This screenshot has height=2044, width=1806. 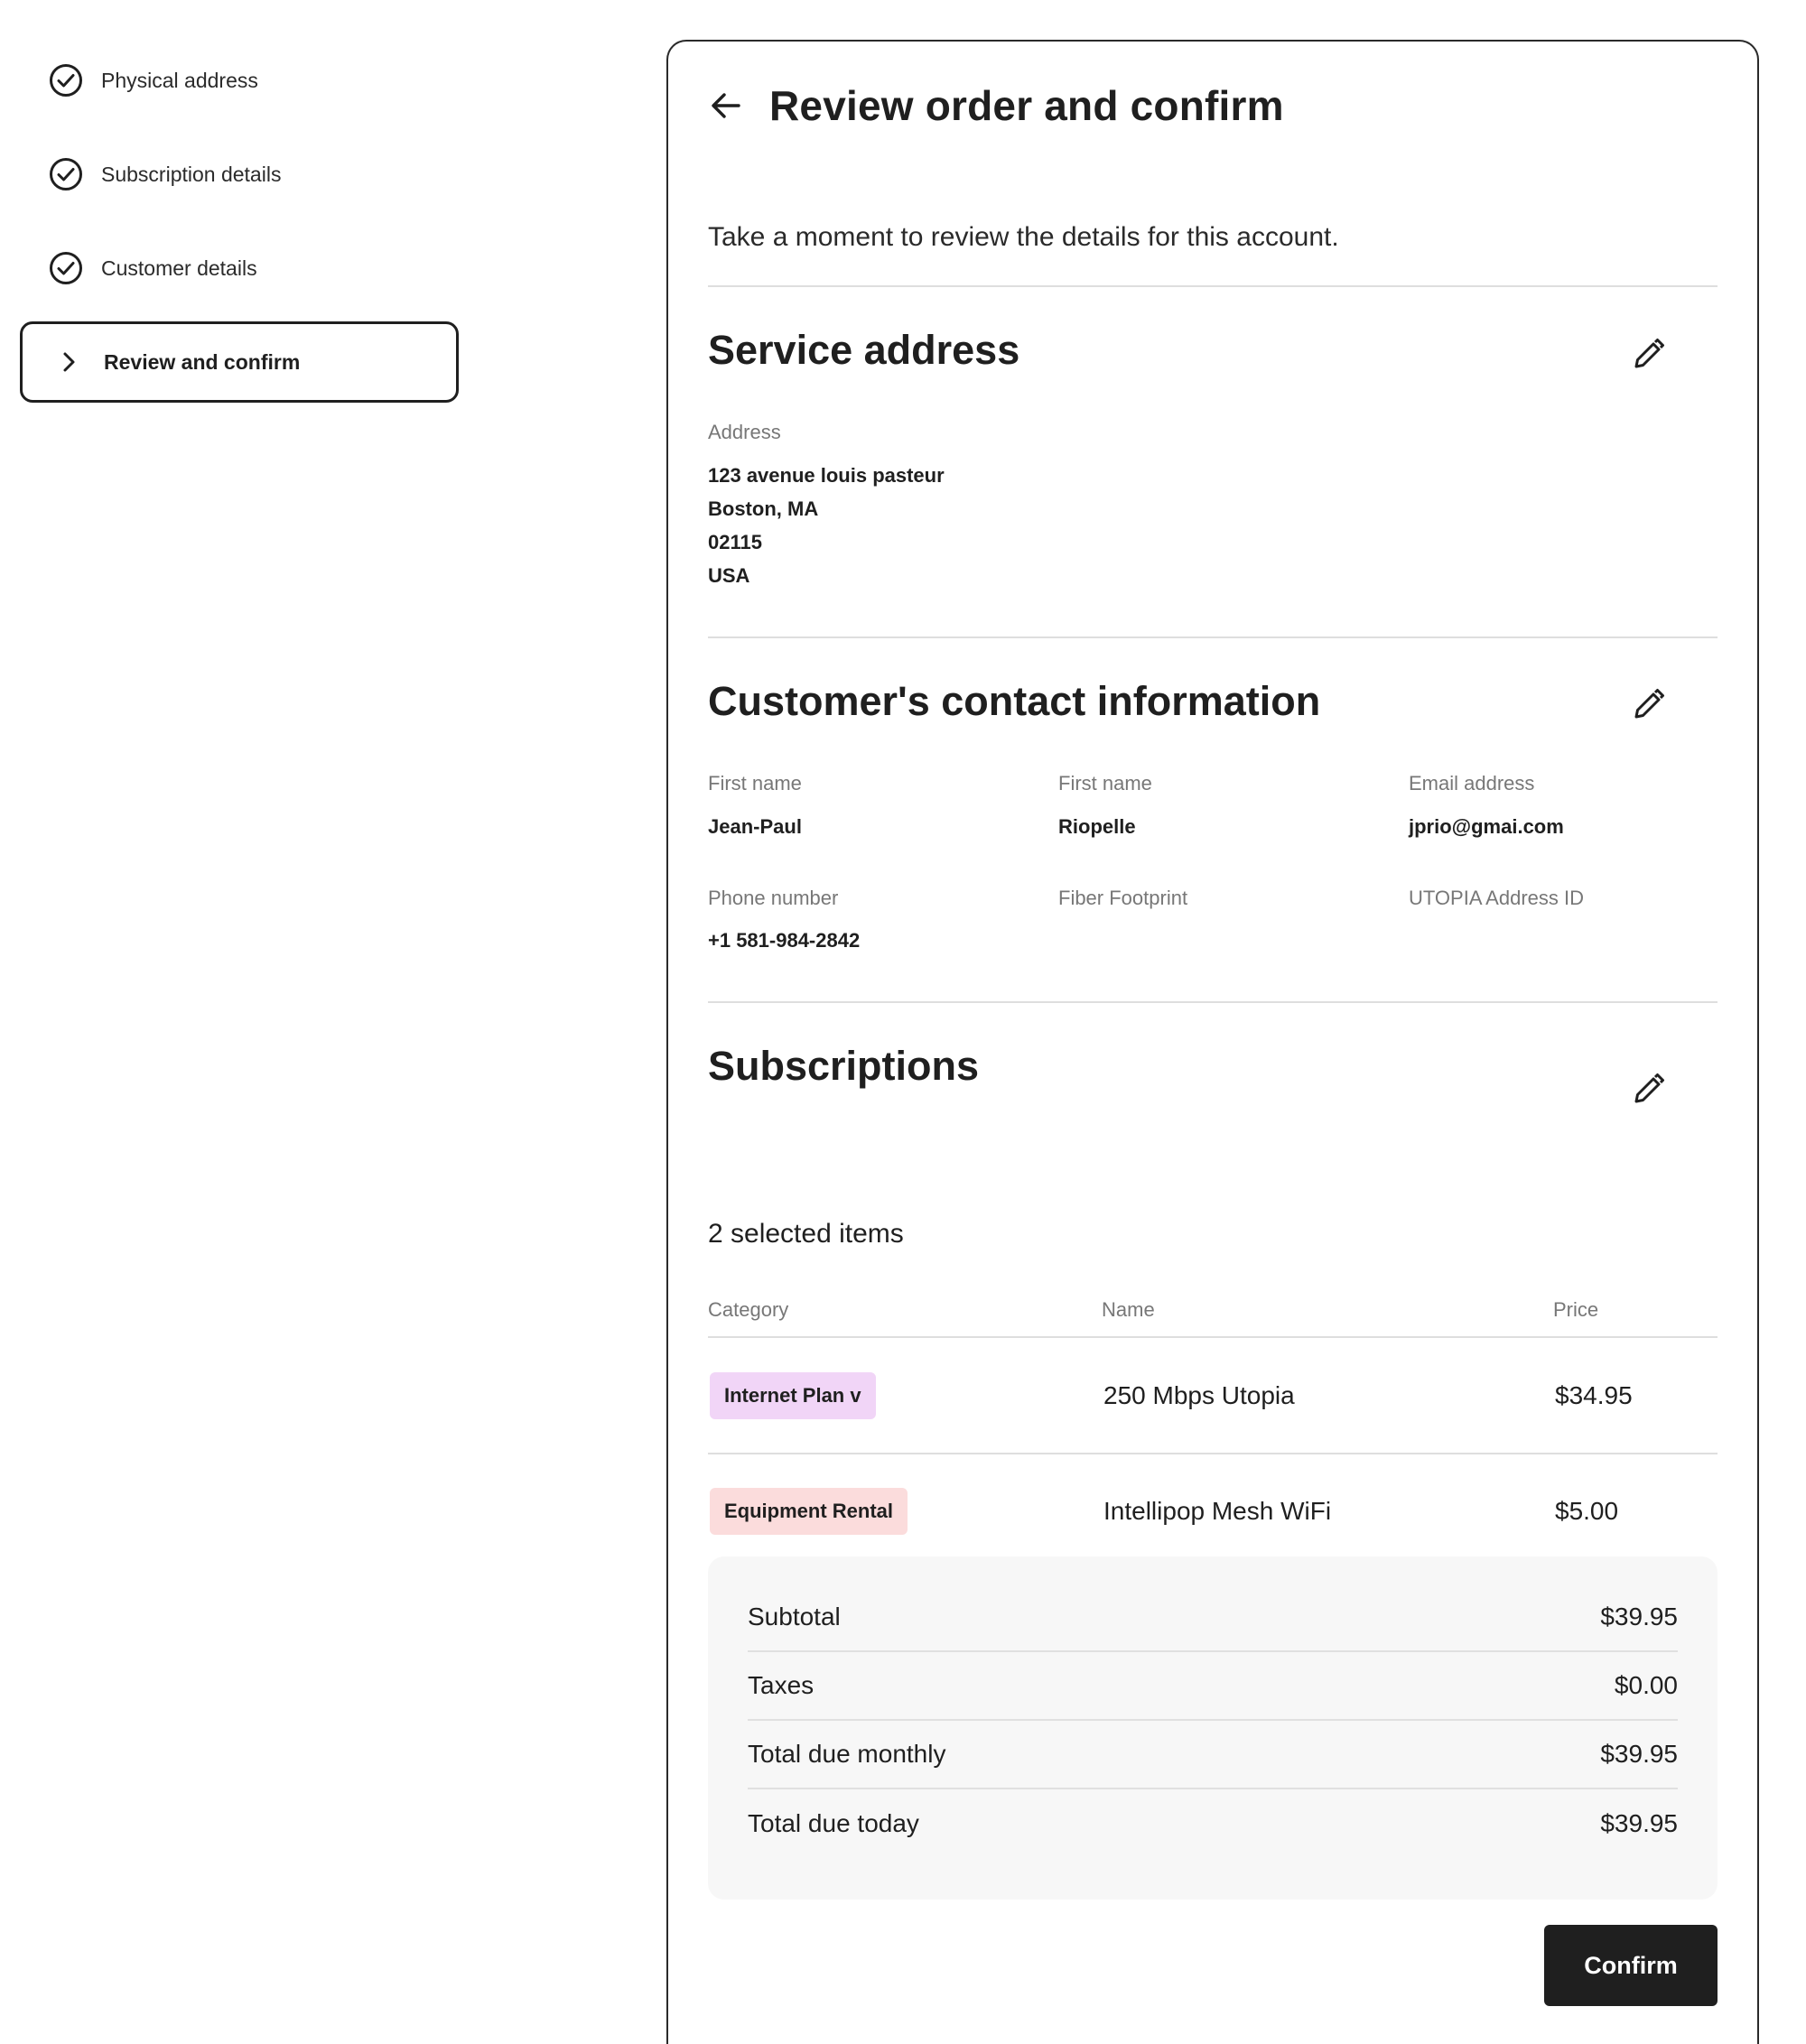 I want to click on phone-label: Phone number, so click(x=773, y=898).